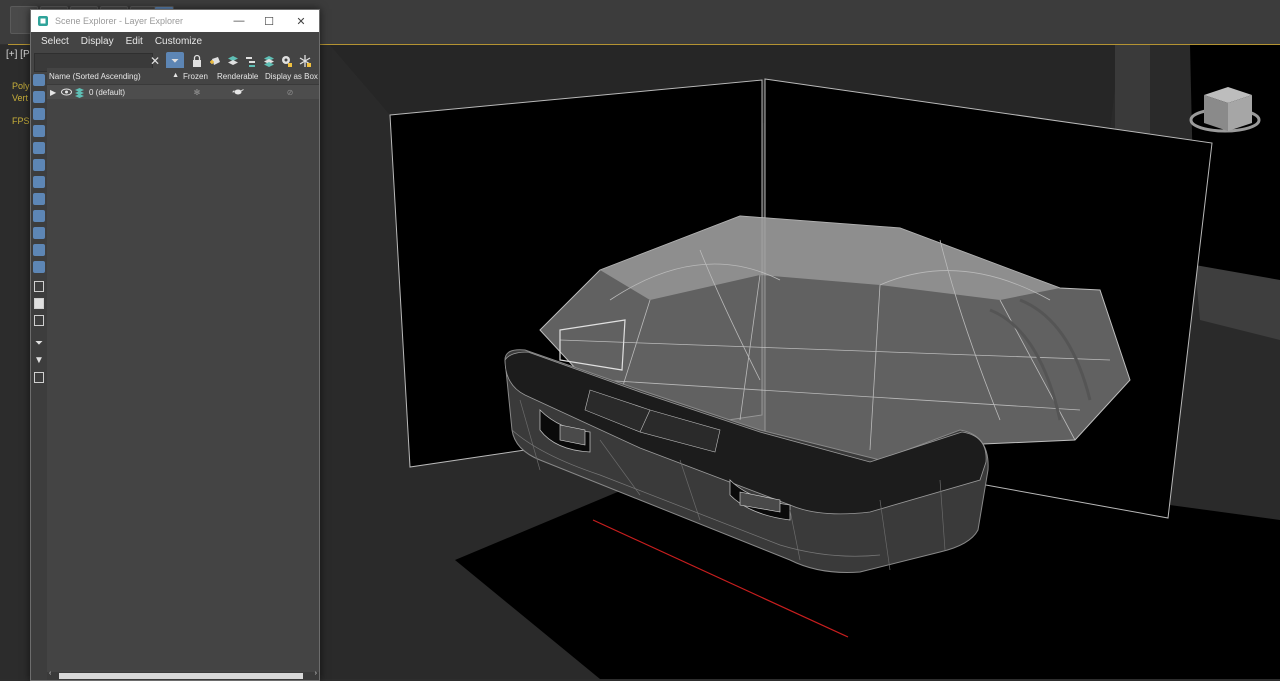  Describe the element at coordinates (155, 61) in the screenshot. I see `clear-search-icon: ✕` at that location.